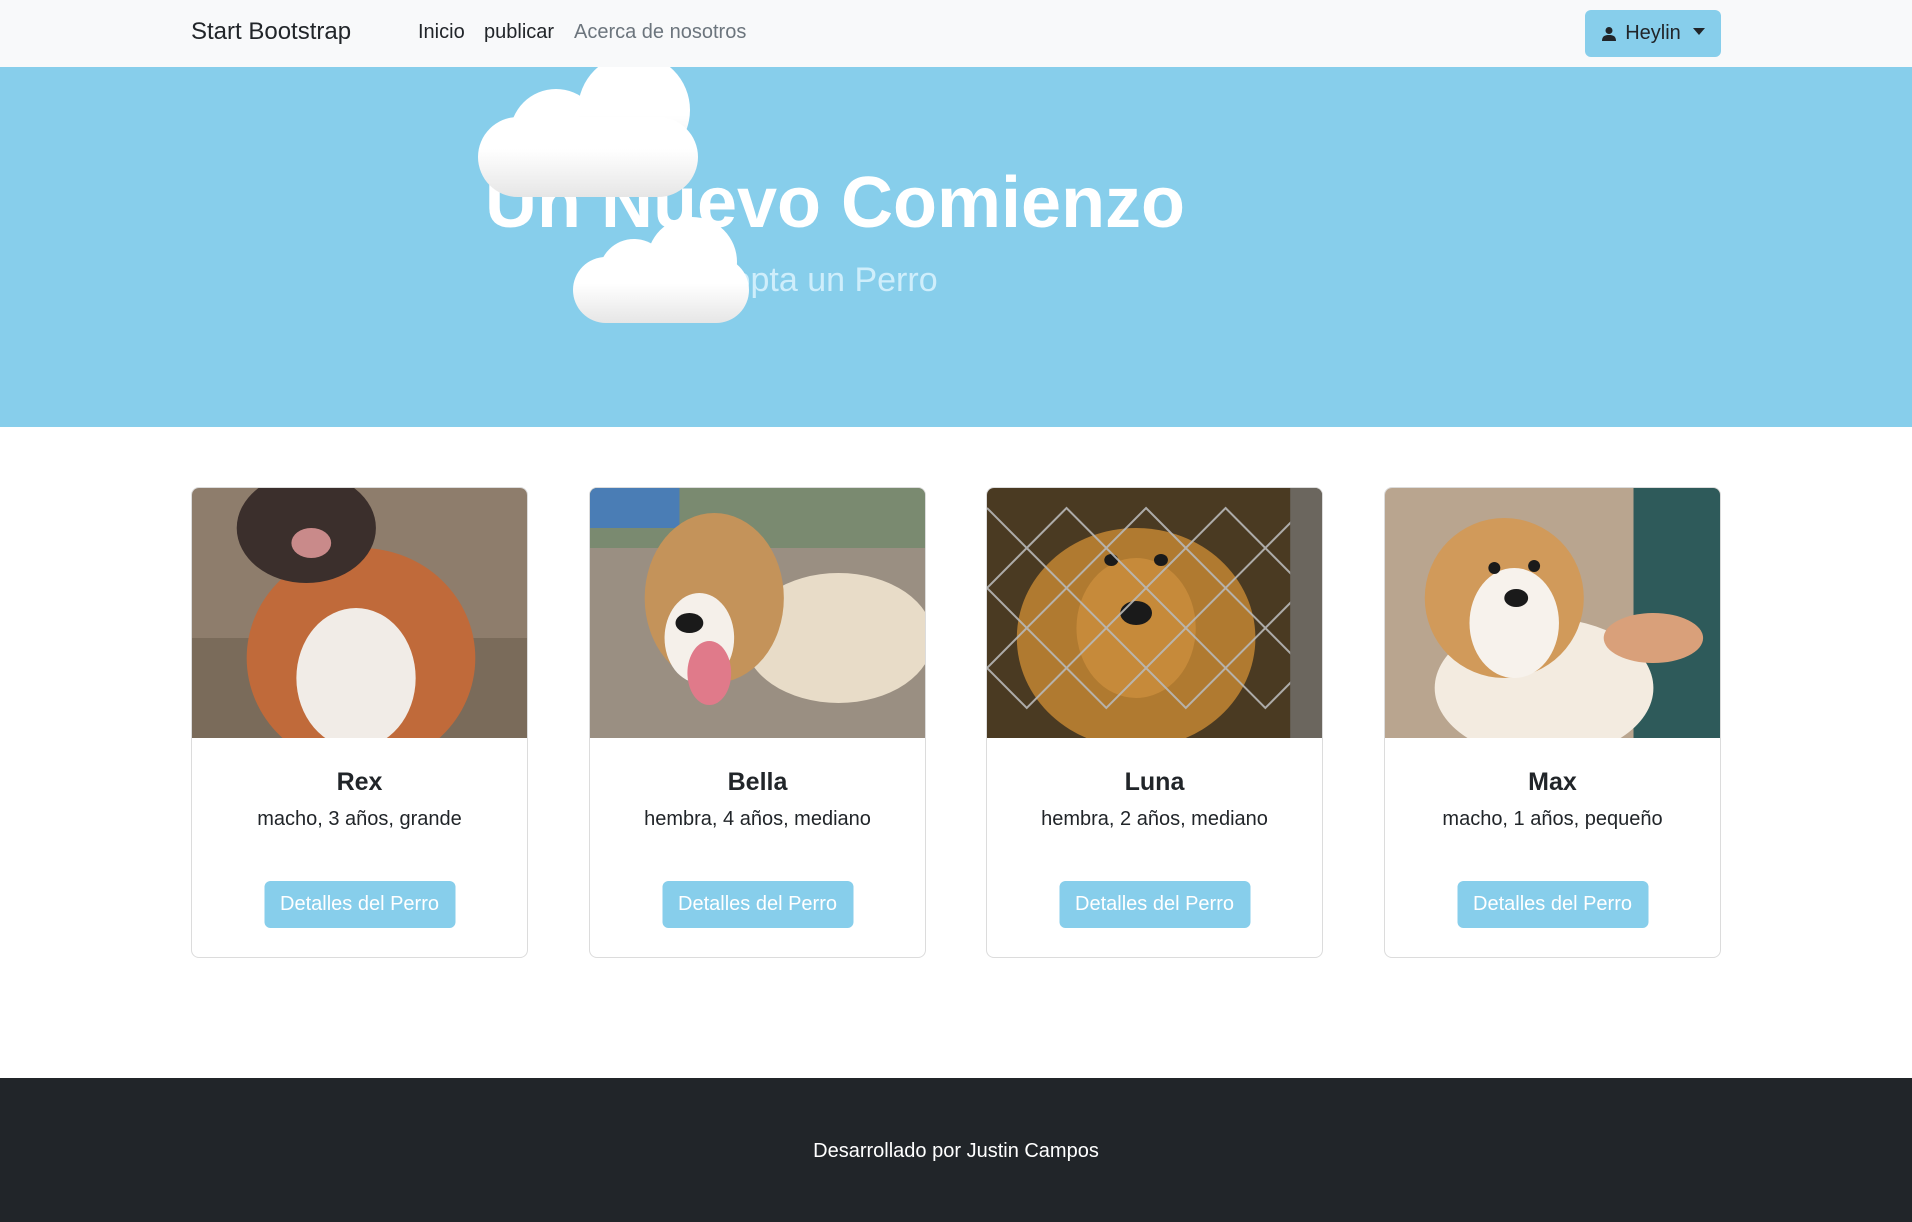 The image size is (1912, 1222). Describe the element at coordinates (1154, 819) in the screenshot. I see `dog-description: hembra, 2 años, mediano` at that location.